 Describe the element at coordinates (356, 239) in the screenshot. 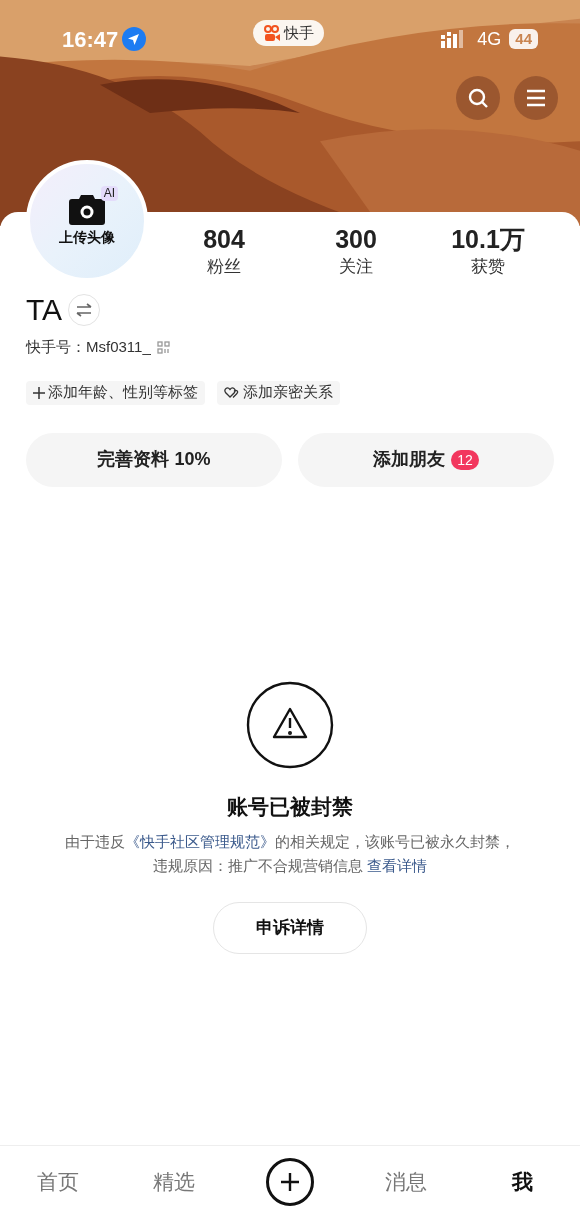

I see `stat-value: 300` at that location.